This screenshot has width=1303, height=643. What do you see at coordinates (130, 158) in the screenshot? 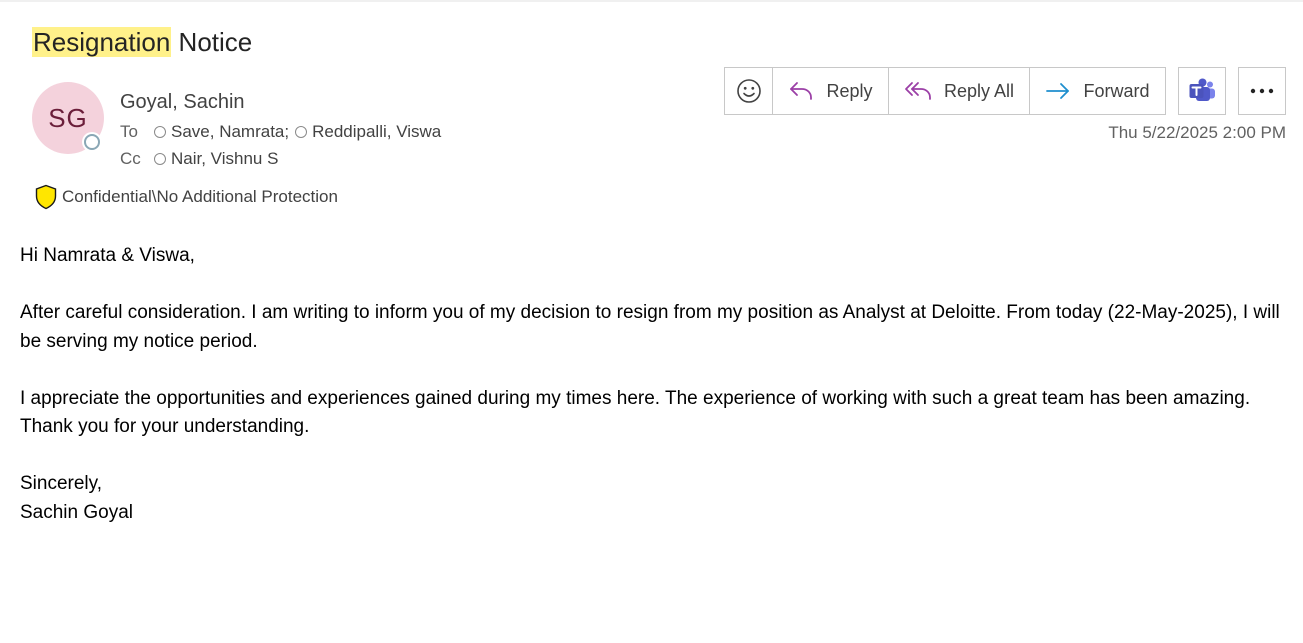
I see `cc-label: Cc` at bounding box center [130, 158].